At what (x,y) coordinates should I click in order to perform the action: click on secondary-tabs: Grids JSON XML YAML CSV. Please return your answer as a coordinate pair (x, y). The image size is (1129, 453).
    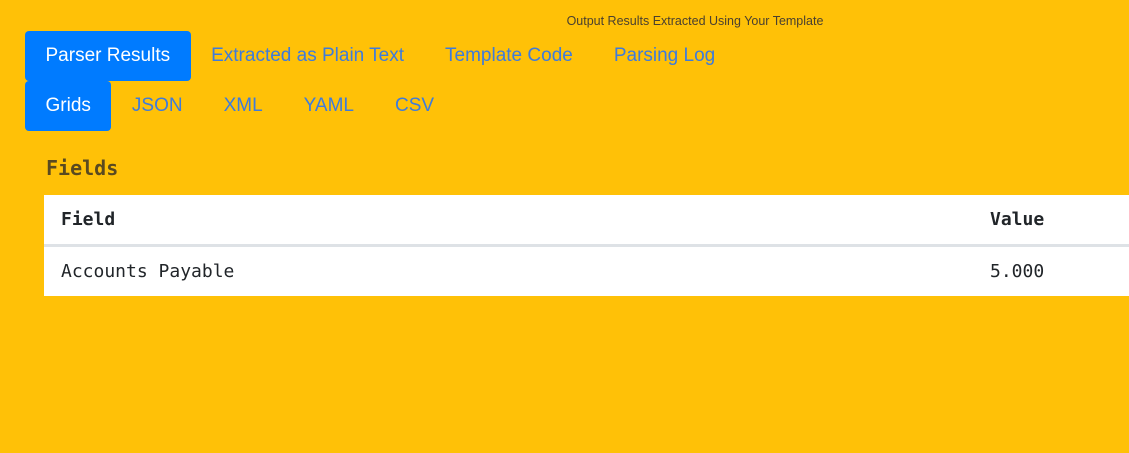
    Looking at the image, I should click on (240, 106).